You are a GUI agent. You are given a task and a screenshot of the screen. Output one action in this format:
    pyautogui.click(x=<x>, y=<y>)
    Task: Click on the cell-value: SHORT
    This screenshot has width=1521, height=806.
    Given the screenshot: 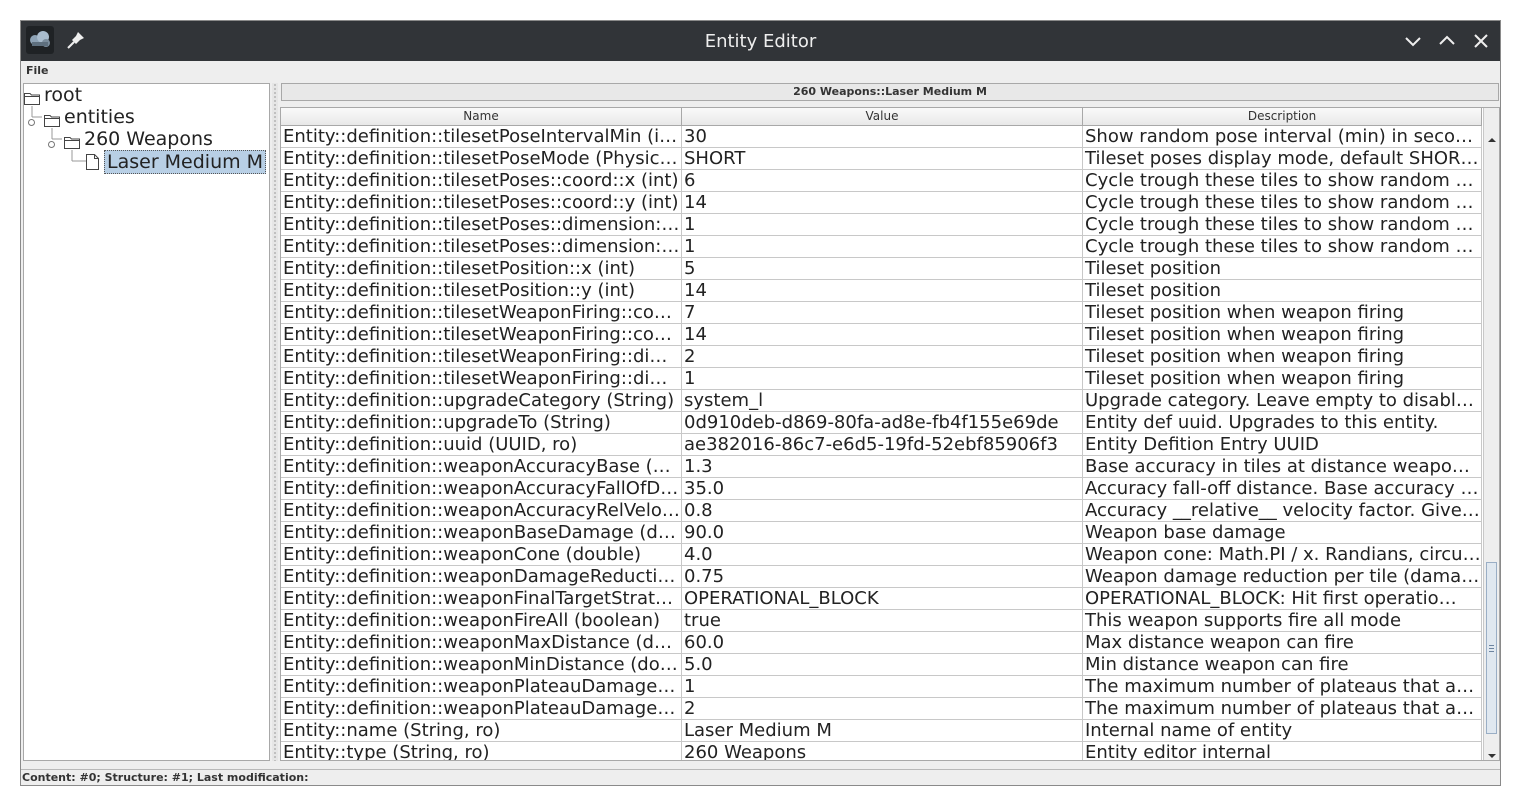 What is the action you would take?
    pyautogui.click(x=882, y=159)
    